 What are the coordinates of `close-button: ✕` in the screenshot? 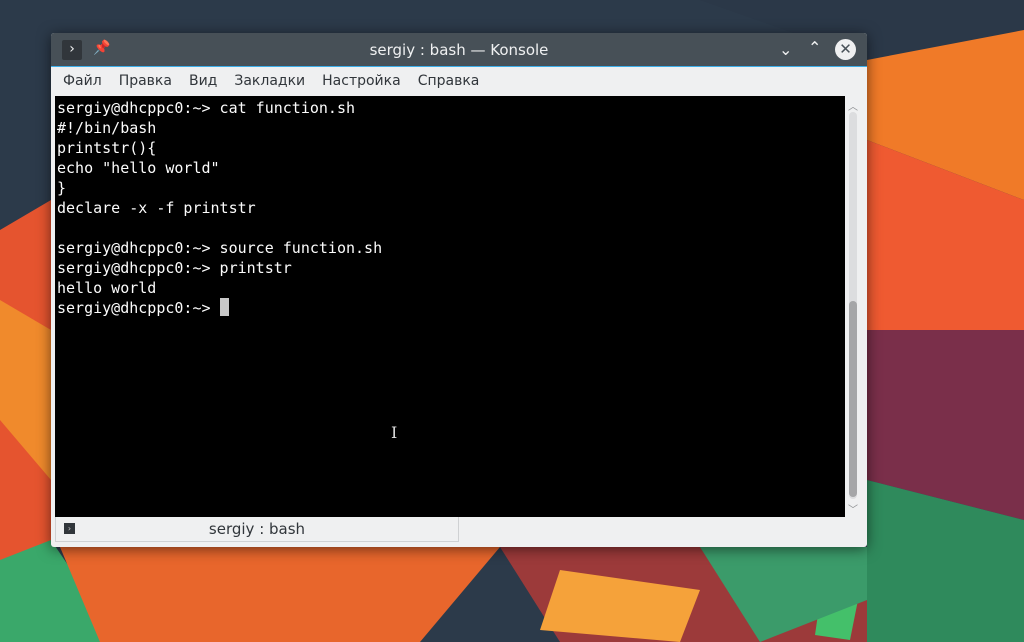 It's located at (845, 49).